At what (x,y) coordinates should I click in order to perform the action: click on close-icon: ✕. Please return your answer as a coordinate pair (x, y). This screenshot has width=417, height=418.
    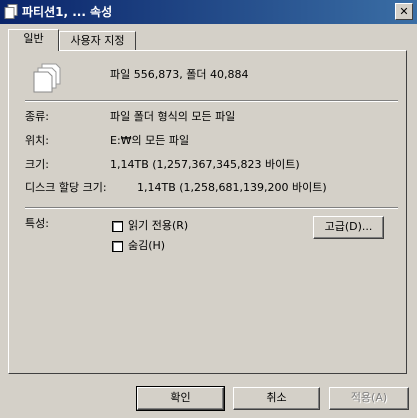
    Looking at the image, I should click on (404, 11).